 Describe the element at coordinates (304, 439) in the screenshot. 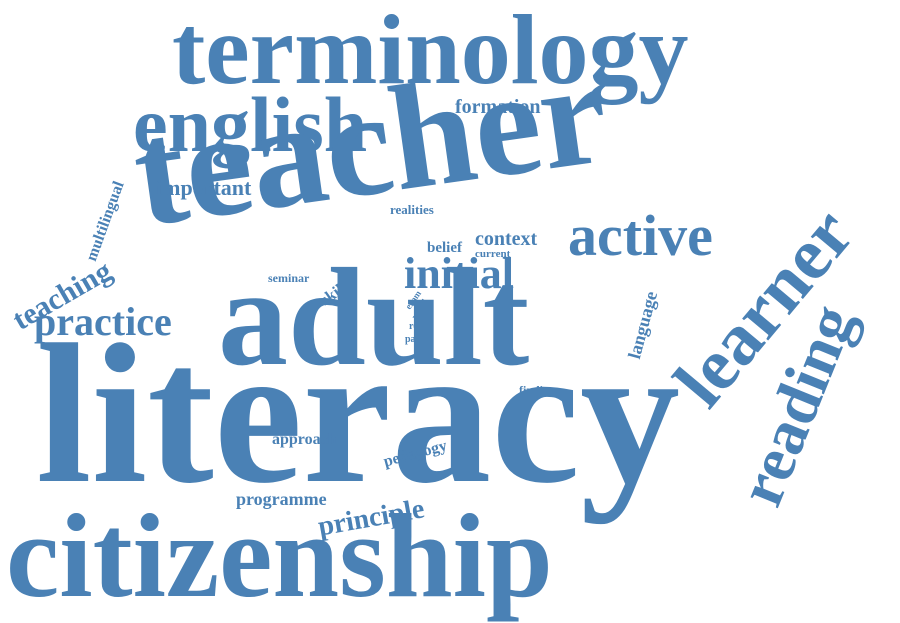

I see `word-approach: approach` at that location.